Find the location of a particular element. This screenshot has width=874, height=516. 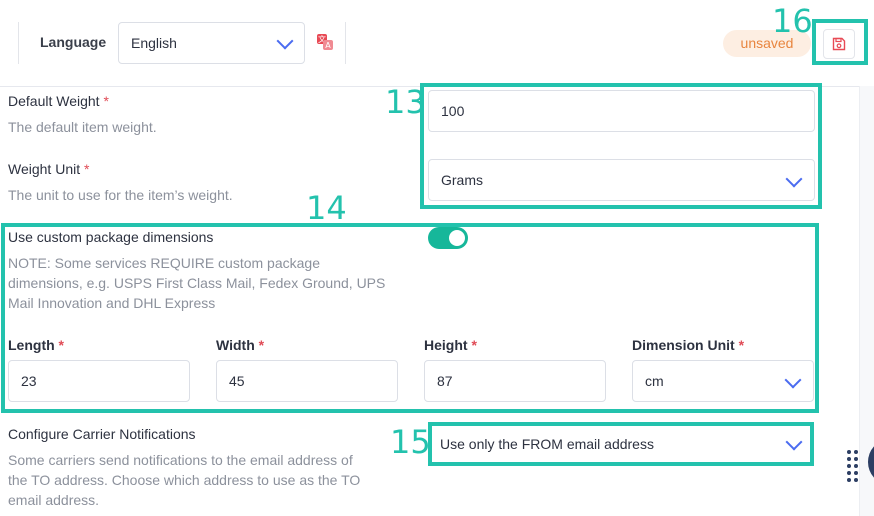

width-value: 45 is located at coordinates (237, 381).